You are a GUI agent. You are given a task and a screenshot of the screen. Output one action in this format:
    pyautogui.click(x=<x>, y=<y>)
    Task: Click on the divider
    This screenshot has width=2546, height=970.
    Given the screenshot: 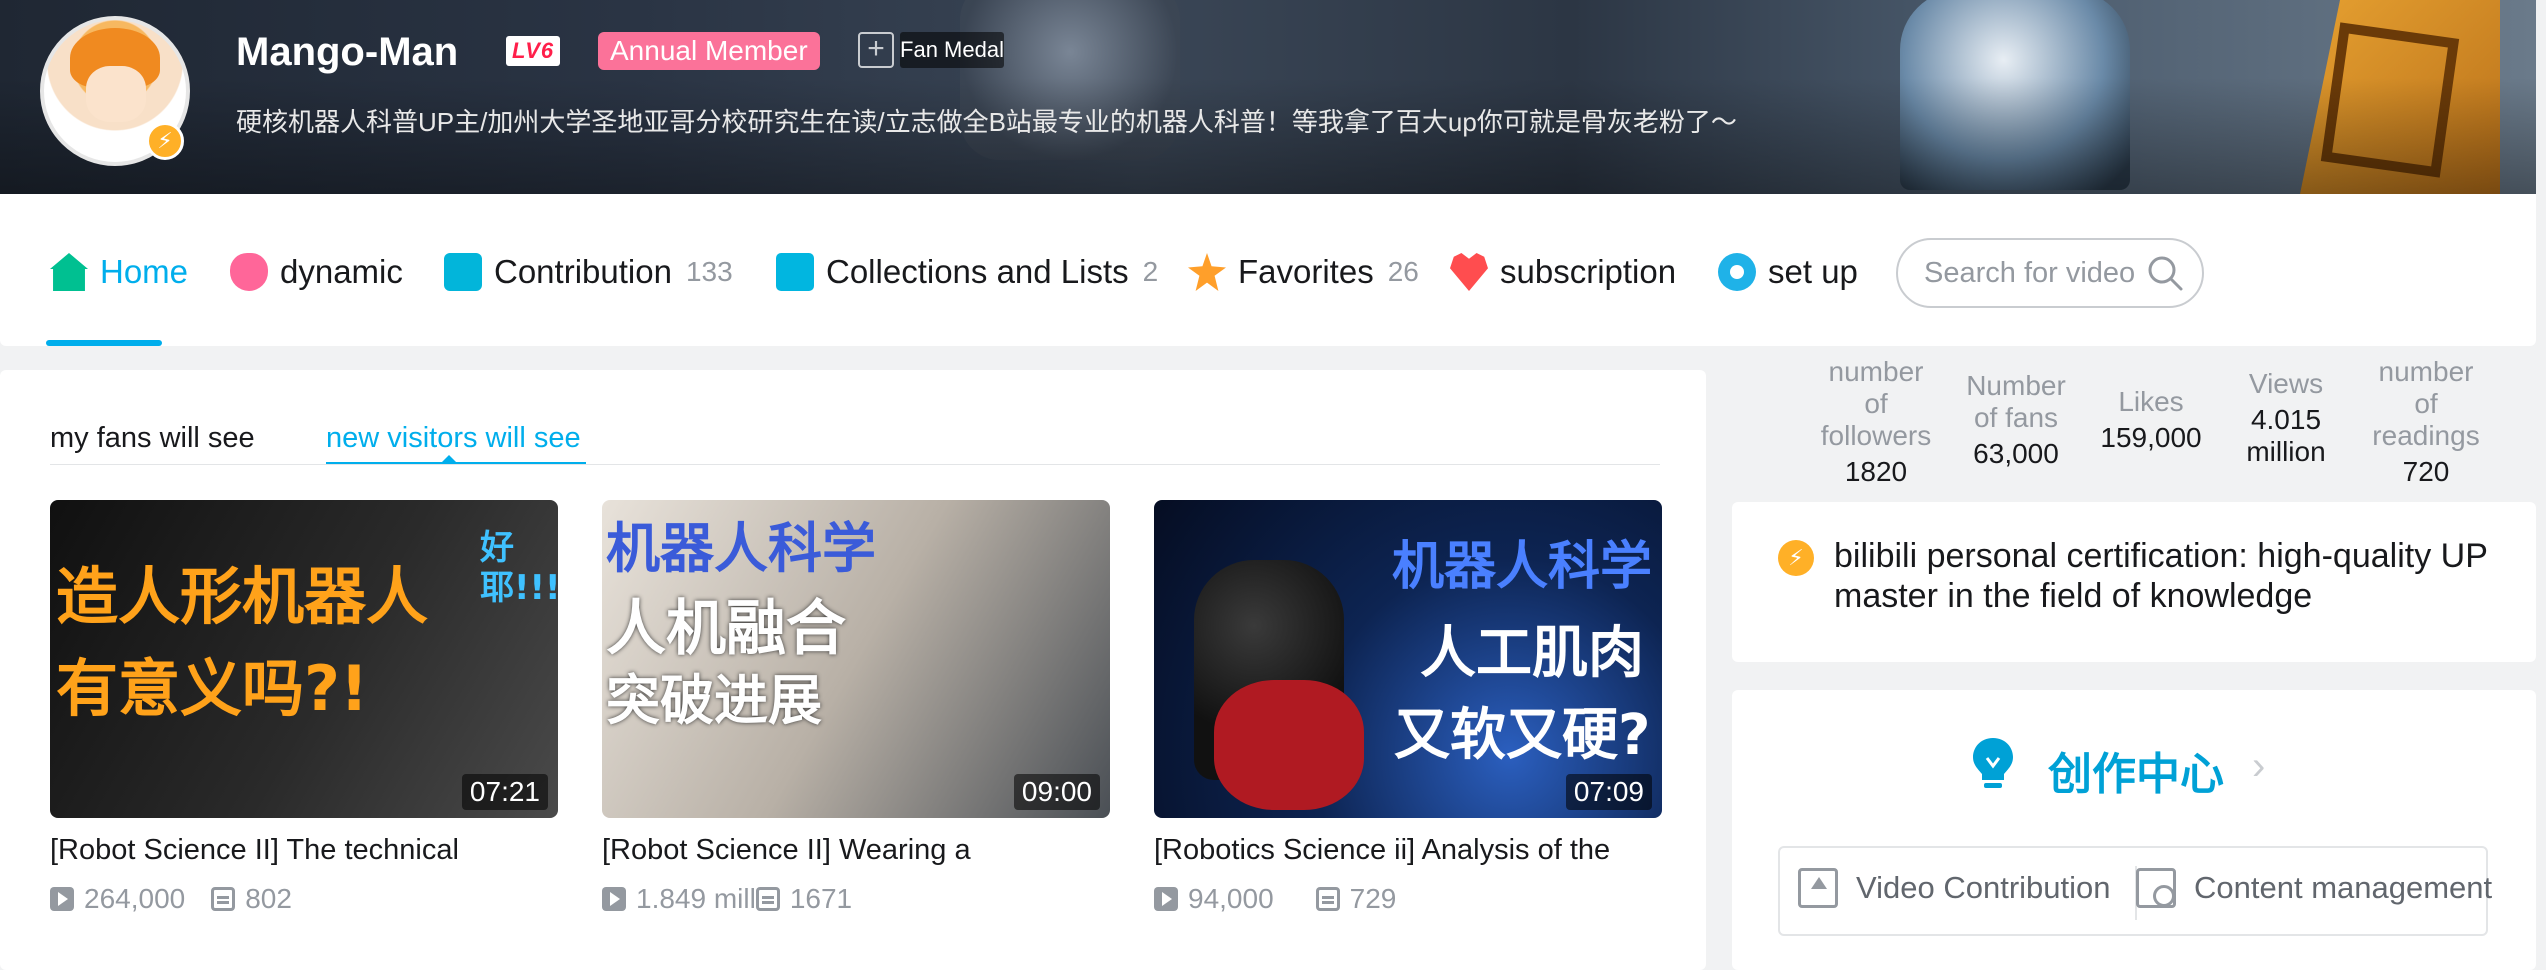 What is the action you would take?
    pyautogui.click(x=855, y=464)
    